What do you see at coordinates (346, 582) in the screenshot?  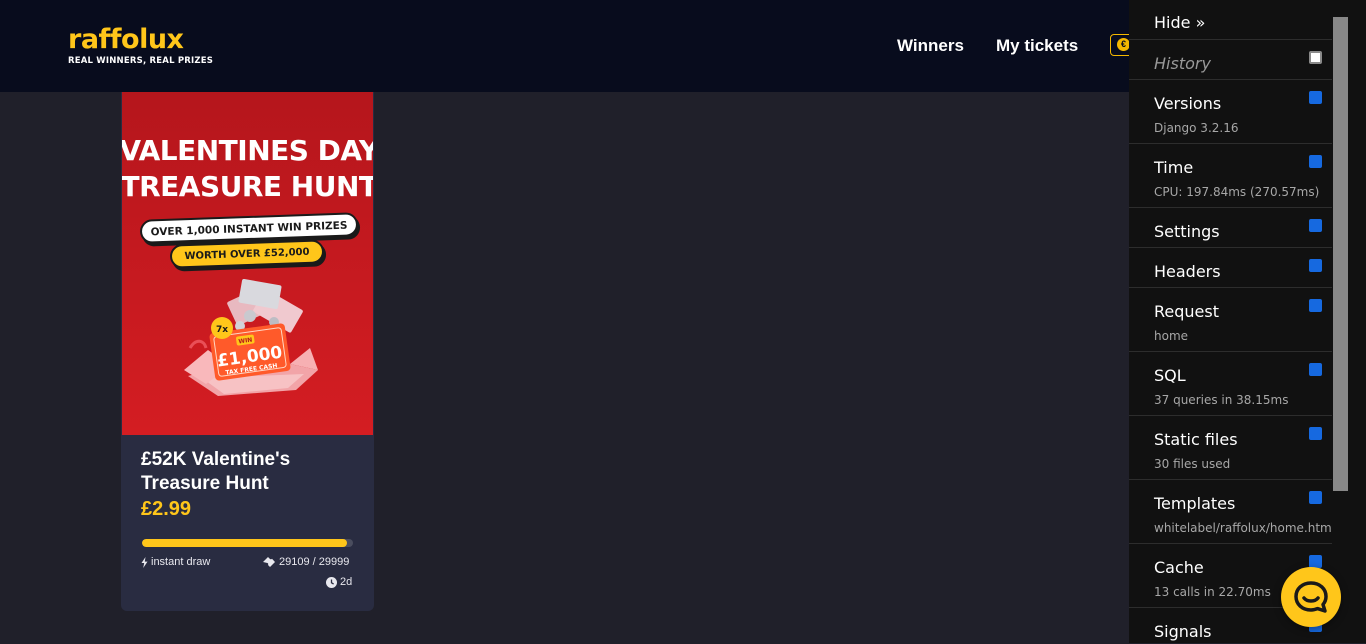 I see `time-remaining-label: 2d` at bounding box center [346, 582].